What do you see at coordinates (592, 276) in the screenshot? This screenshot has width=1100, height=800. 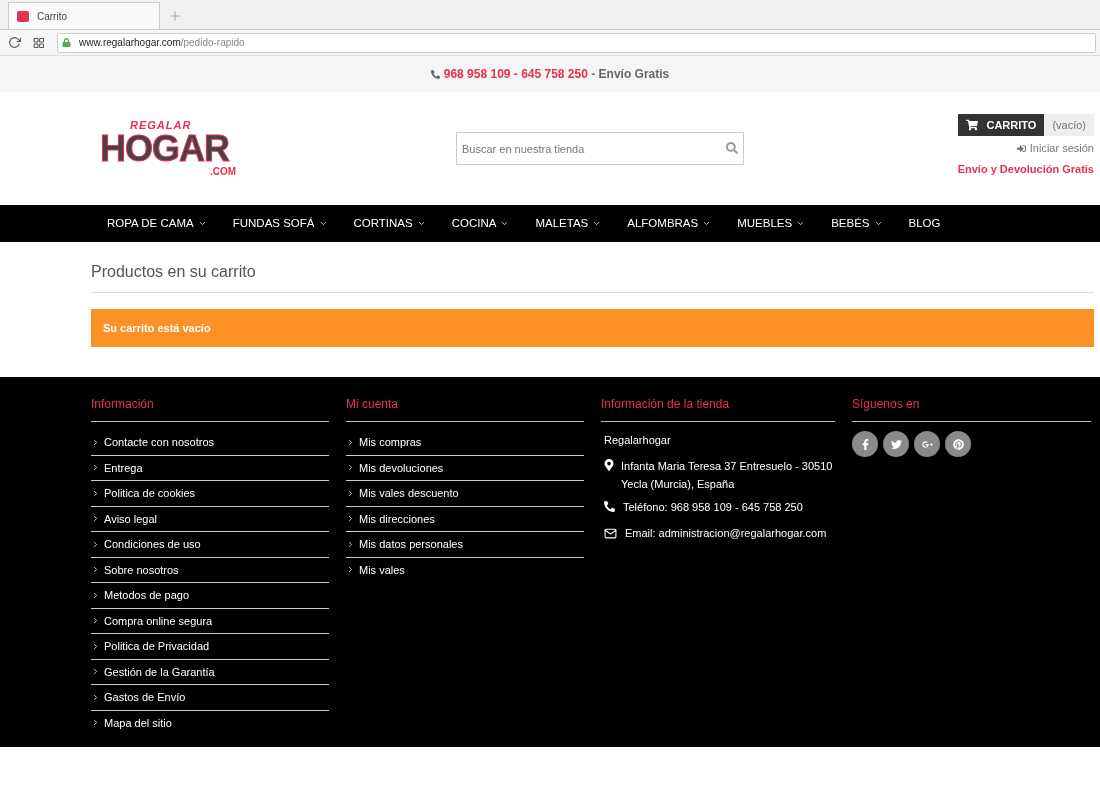 I see `page-title: Productos en su carrito` at bounding box center [592, 276].